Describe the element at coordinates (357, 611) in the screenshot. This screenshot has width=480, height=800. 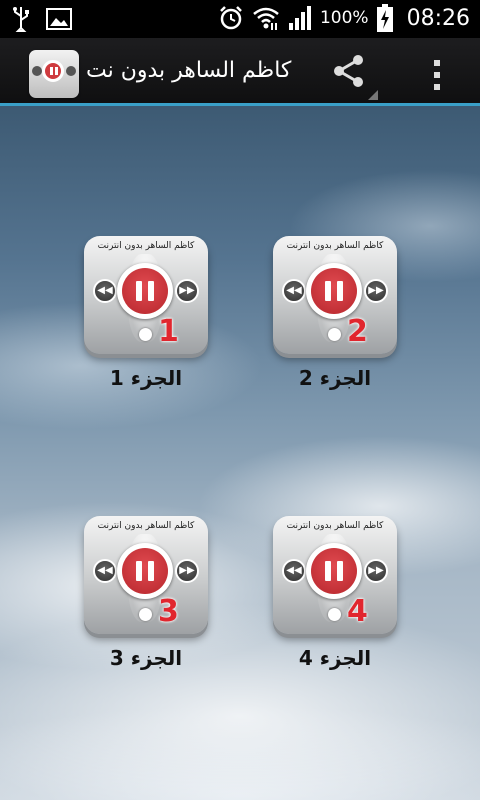
I see `tile-number: 4` at that location.